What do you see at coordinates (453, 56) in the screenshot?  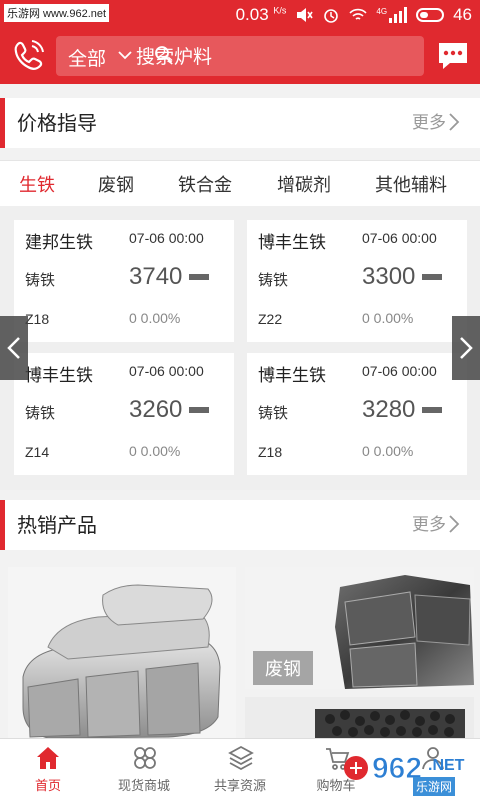 I see `message-icon` at bounding box center [453, 56].